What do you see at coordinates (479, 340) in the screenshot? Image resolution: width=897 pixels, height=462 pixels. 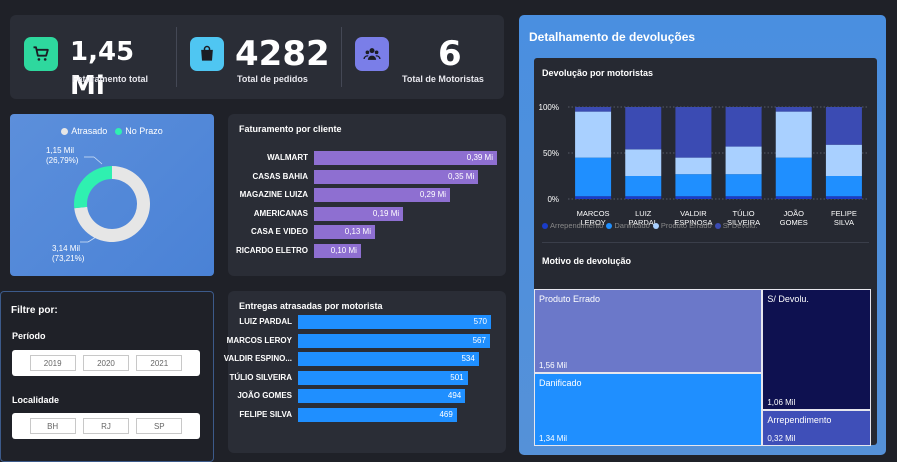 I see `bar-value-label: 567` at bounding box center [479, 340].